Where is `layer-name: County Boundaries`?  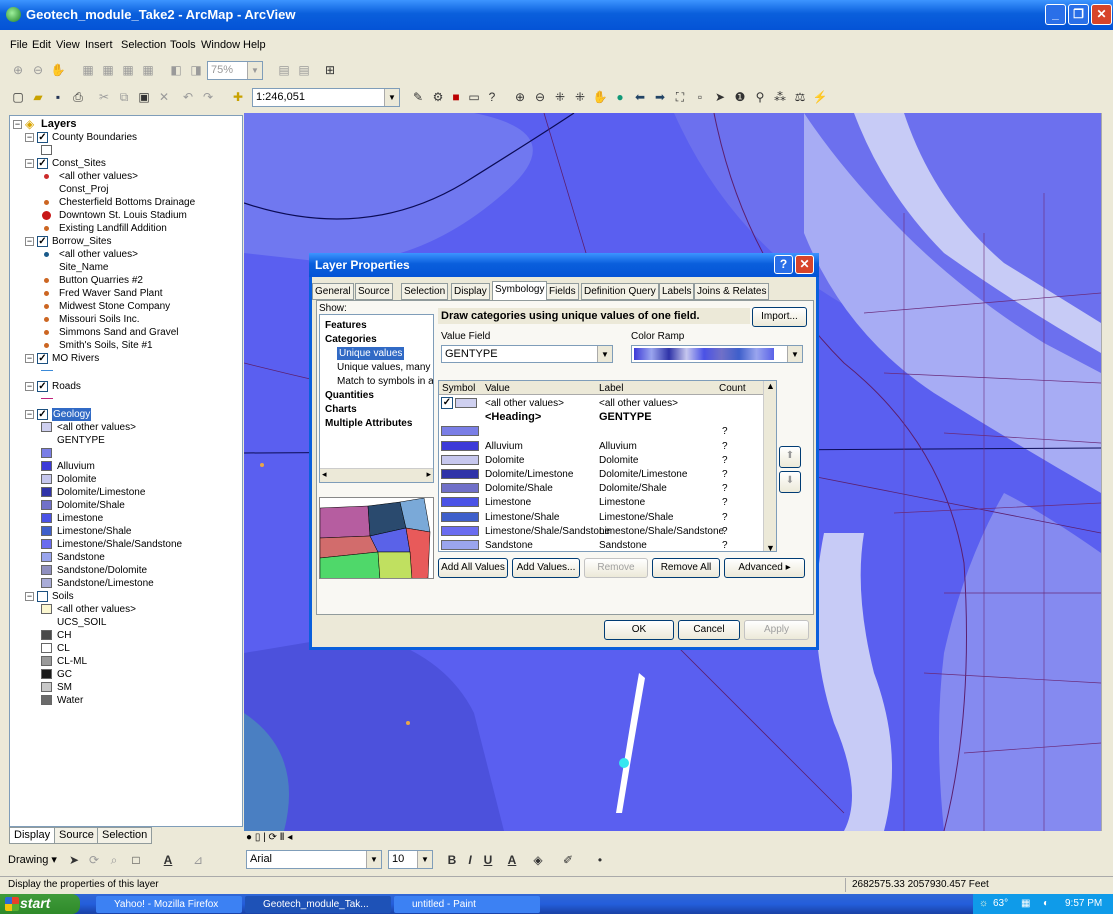 layer-name: County Boundaries is located at coordinates (94, 137).